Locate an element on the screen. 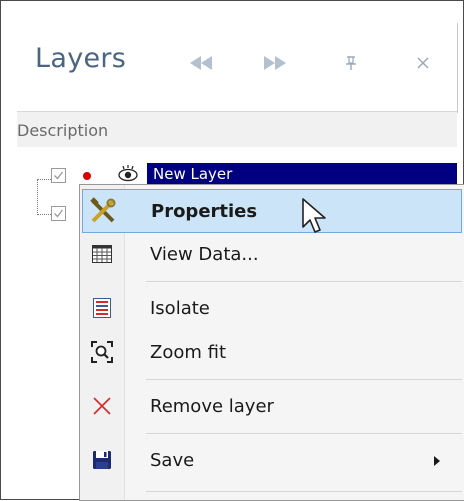  menu-item-isolate: Isolate is located at coordinates (272, 309).